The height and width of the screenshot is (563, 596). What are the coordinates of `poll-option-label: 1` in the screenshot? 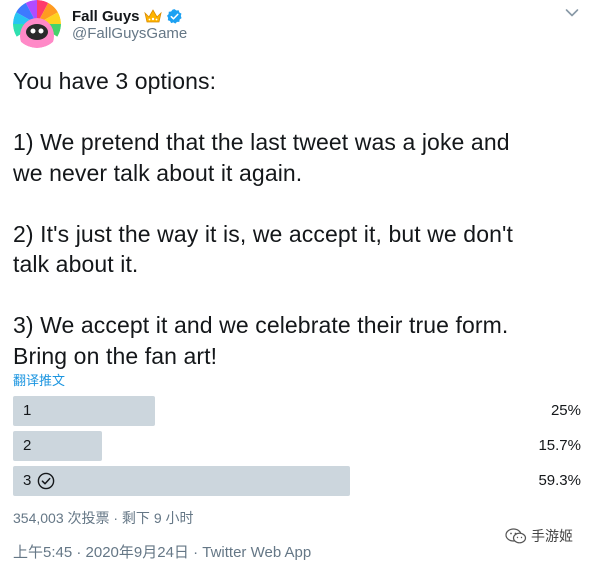 It's located at (27, 411).